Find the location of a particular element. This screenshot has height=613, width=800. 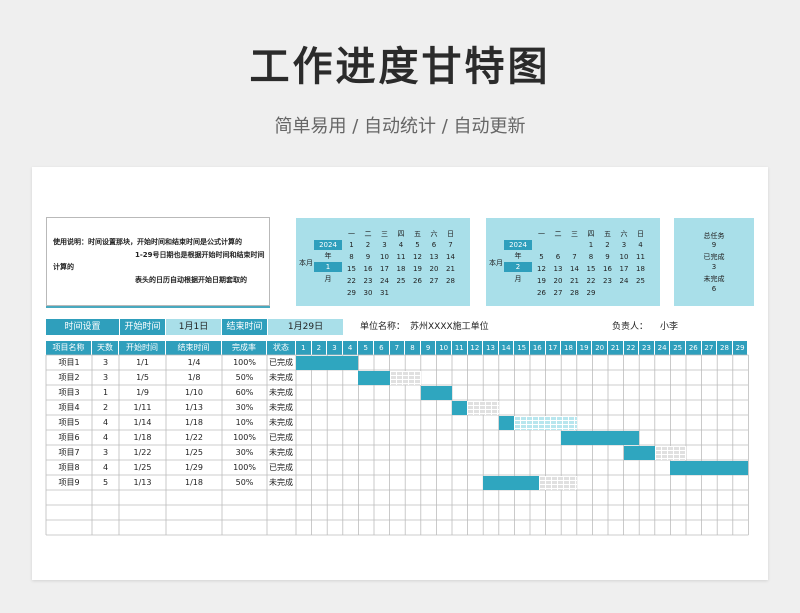

table-cell-start: 1/11 is located at coordinates (142, 407).